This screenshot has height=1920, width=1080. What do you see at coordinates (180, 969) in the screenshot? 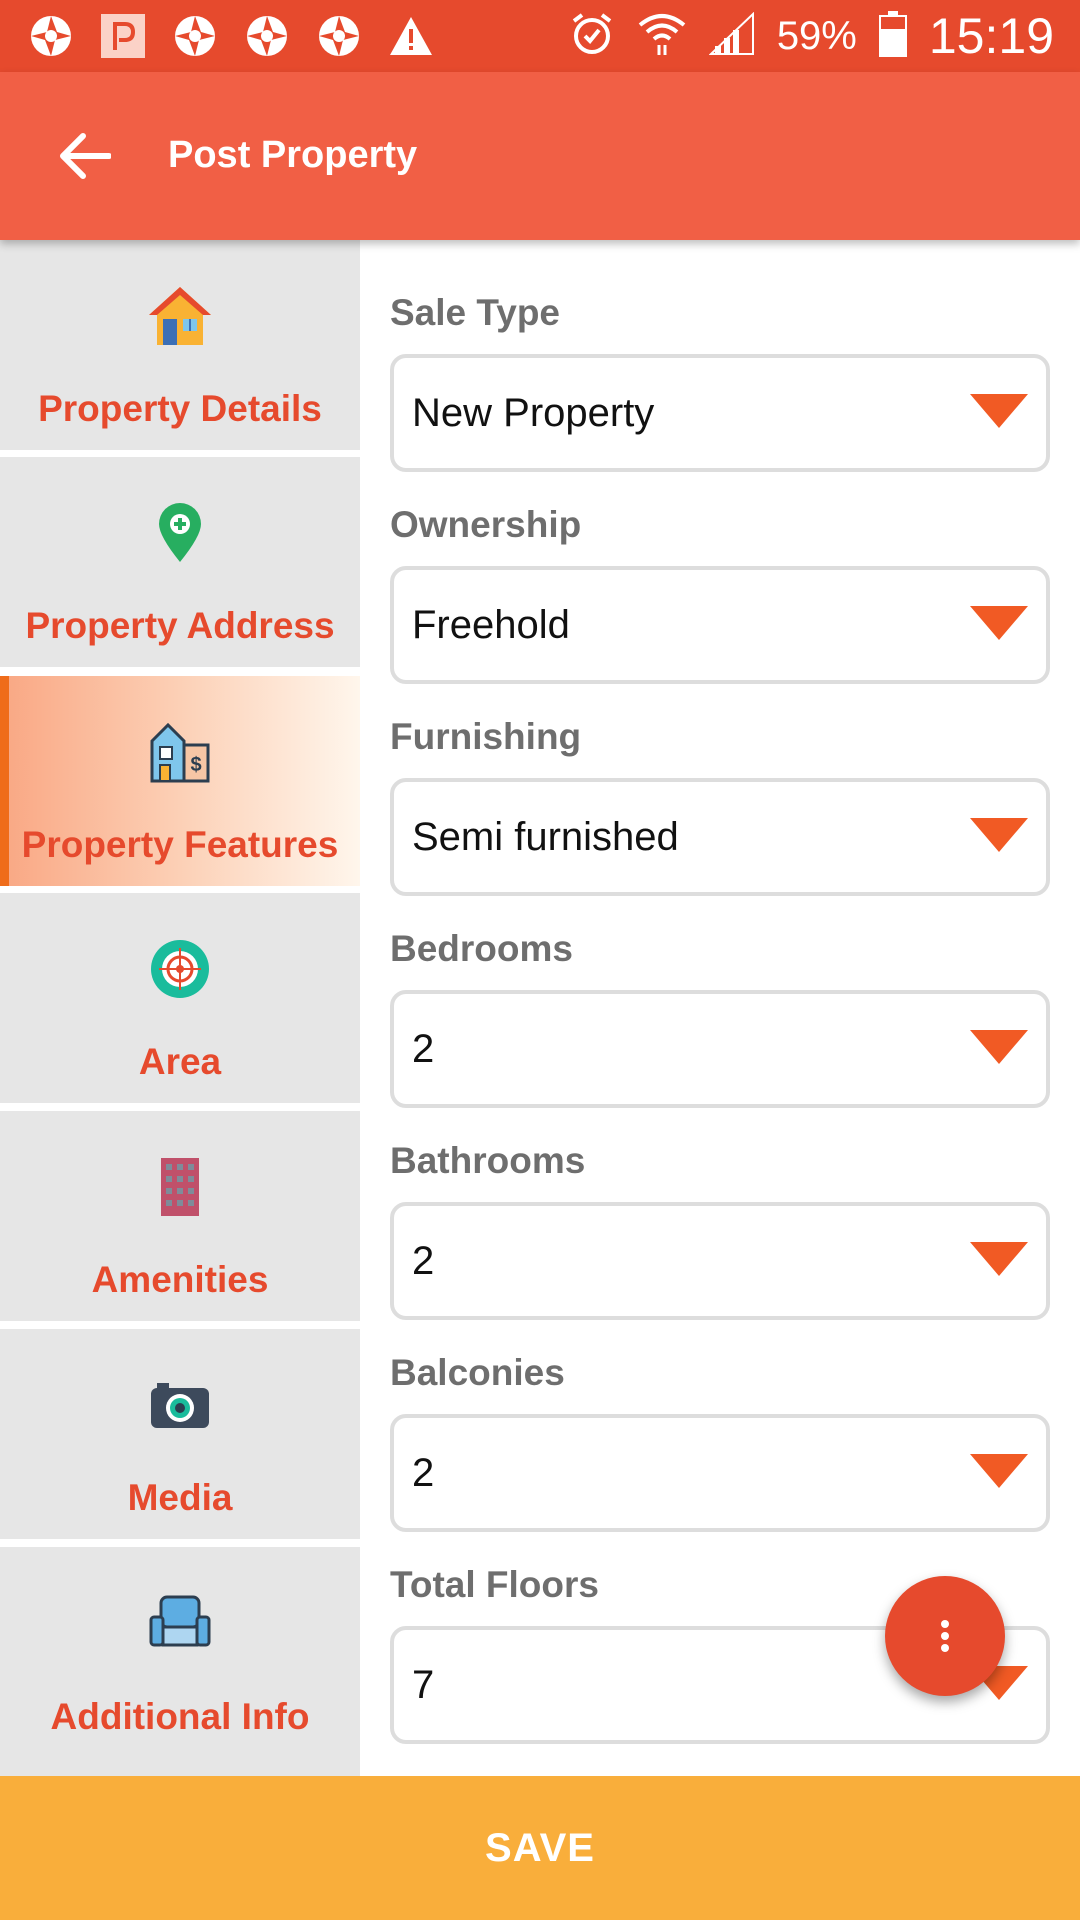
I see `target-icon` at bounding box center [180, 969].